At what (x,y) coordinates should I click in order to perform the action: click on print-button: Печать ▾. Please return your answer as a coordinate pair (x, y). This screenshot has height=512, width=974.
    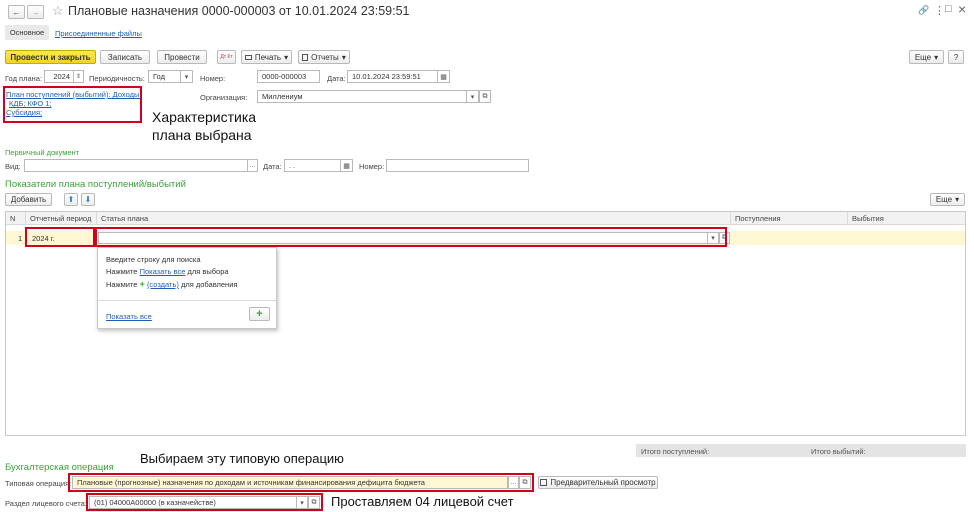
    Looking at the image, I should click on (266, 57).